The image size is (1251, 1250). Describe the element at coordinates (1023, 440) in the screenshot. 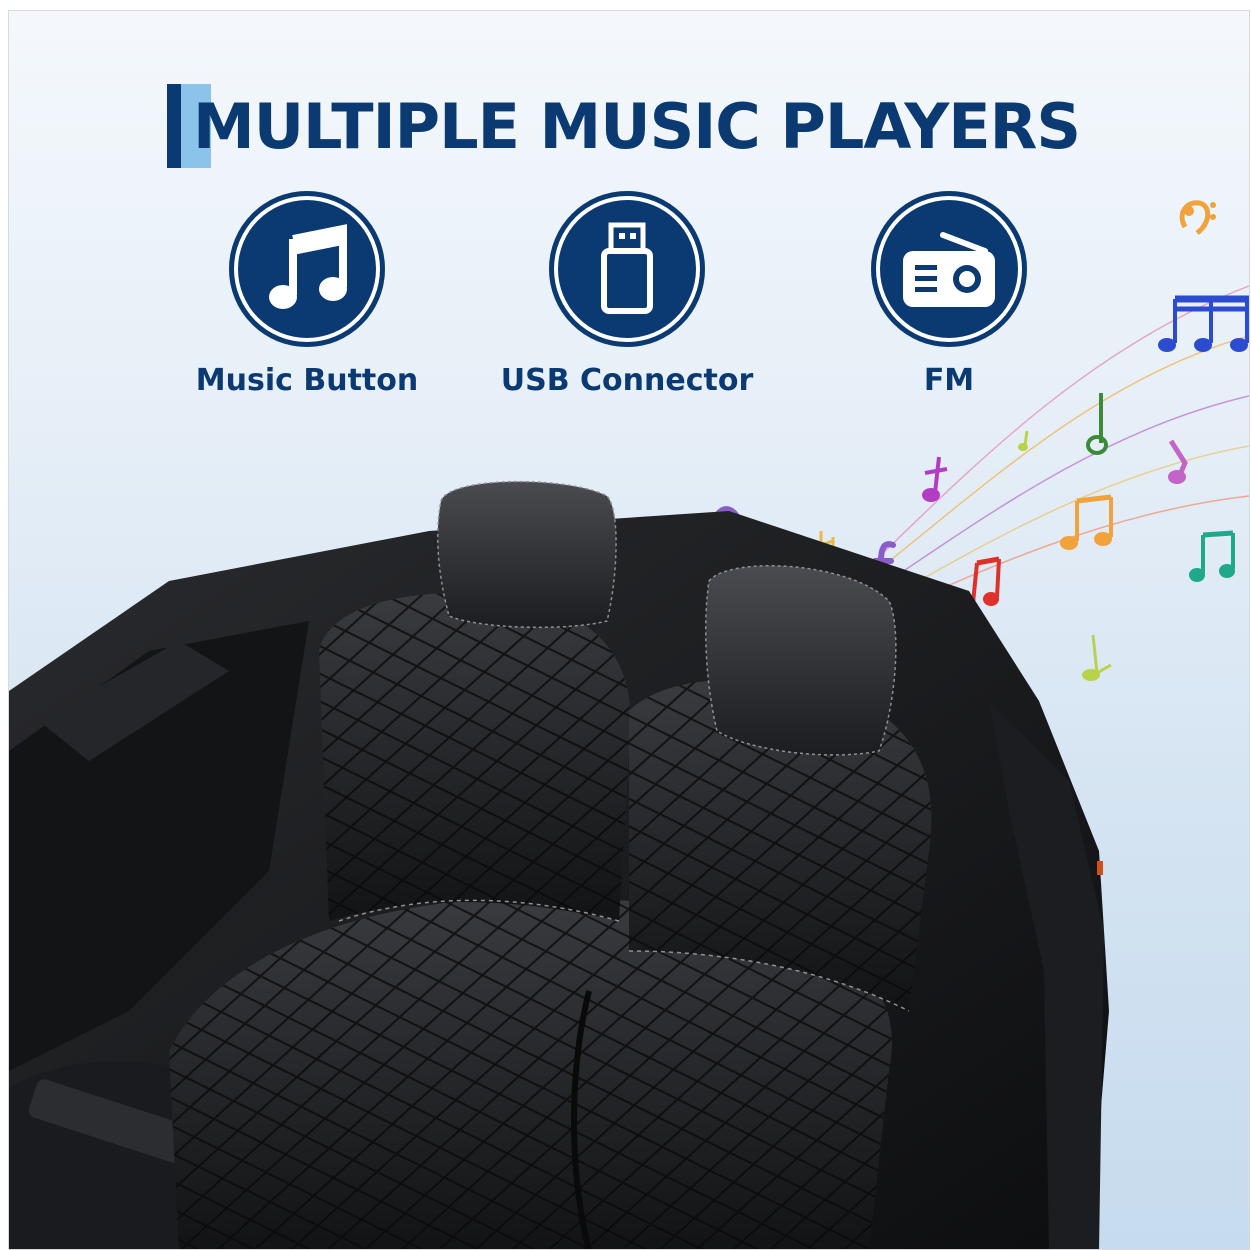

I see `small-lime-note-icon` at that location.